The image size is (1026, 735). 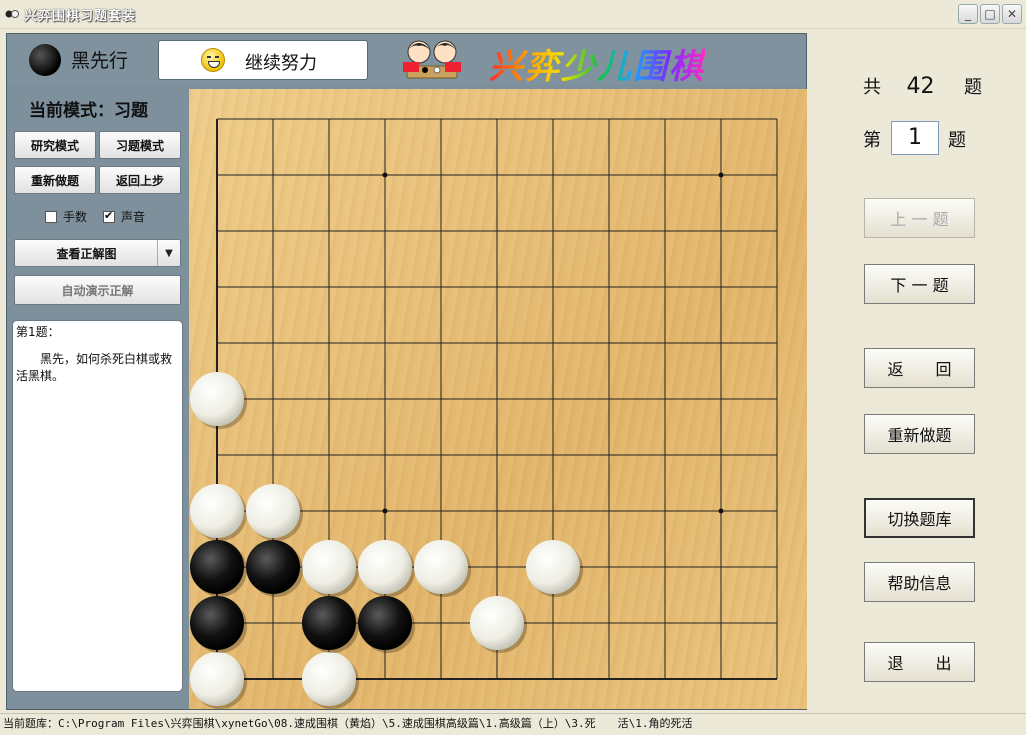 I want to click on switch-bank-button: 切换题库, so click(x=919, y=518).